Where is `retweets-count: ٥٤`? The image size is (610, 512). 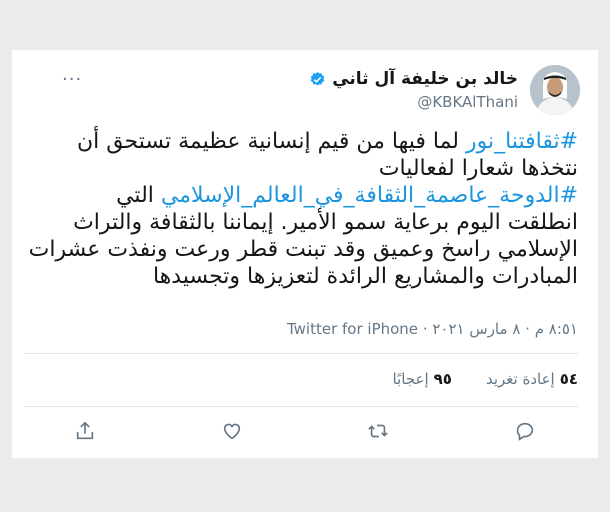
retweets-count: ٥٤ is located at coordinates (568, 379).